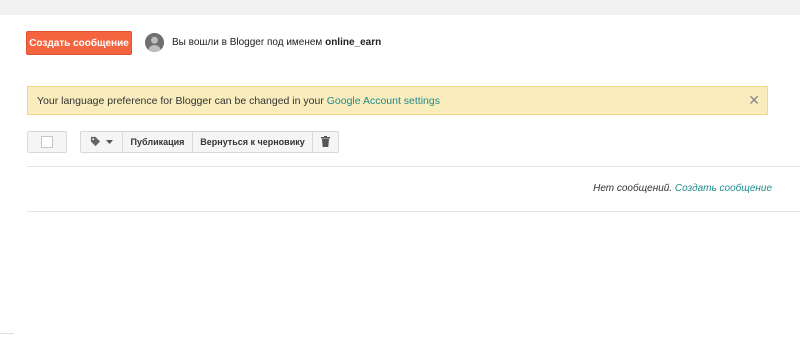  I want to click on create-post-button: Создать сообщение, so click(79, 43).